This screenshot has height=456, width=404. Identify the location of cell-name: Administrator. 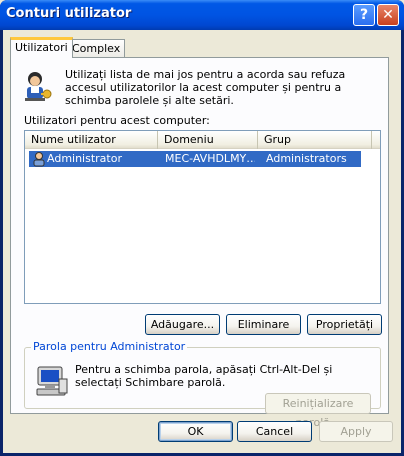
(84, 158).